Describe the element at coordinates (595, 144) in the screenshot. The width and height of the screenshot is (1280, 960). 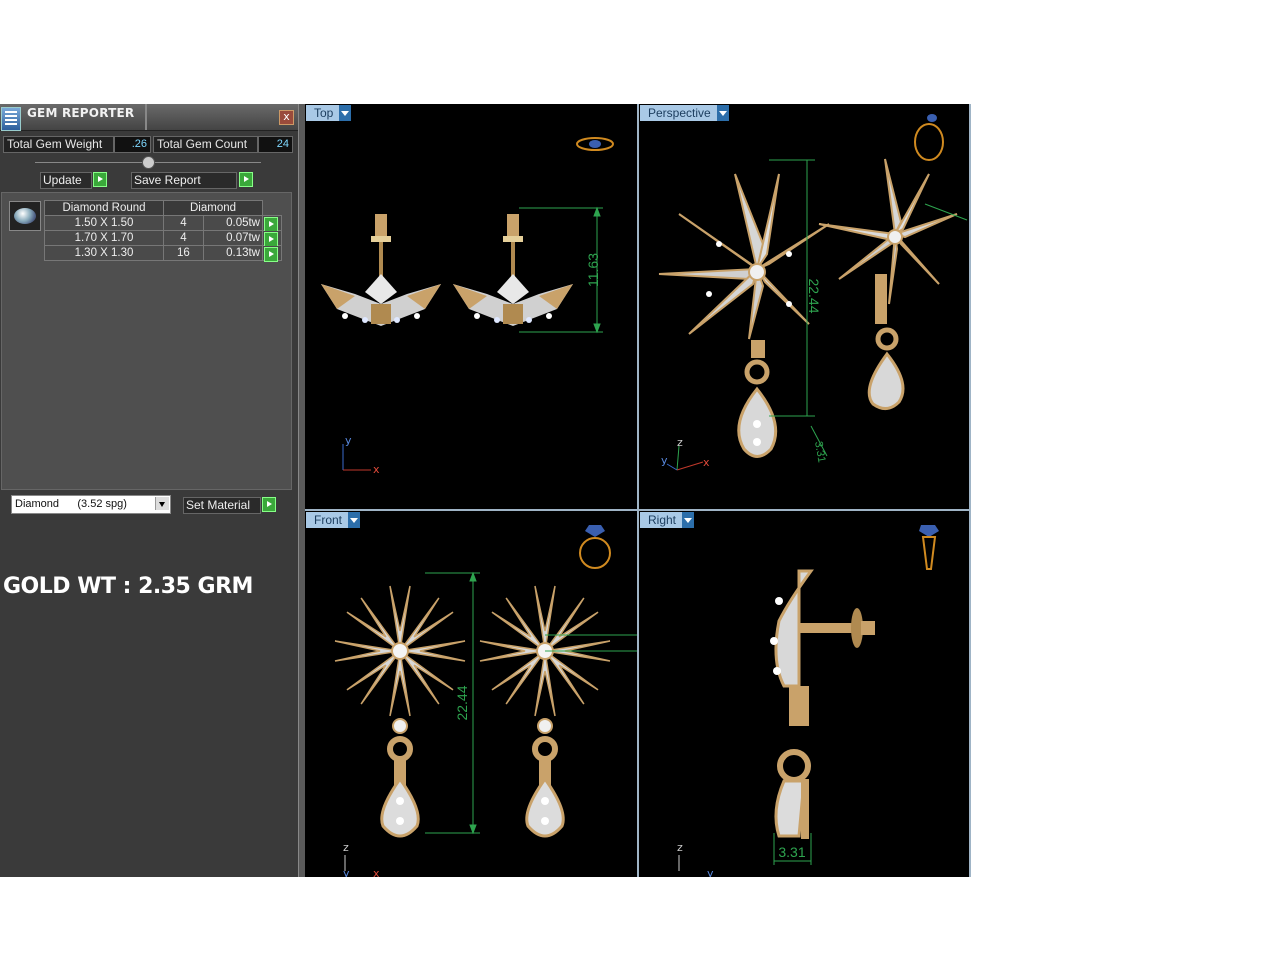
I see `view-cube-icon` at that location.